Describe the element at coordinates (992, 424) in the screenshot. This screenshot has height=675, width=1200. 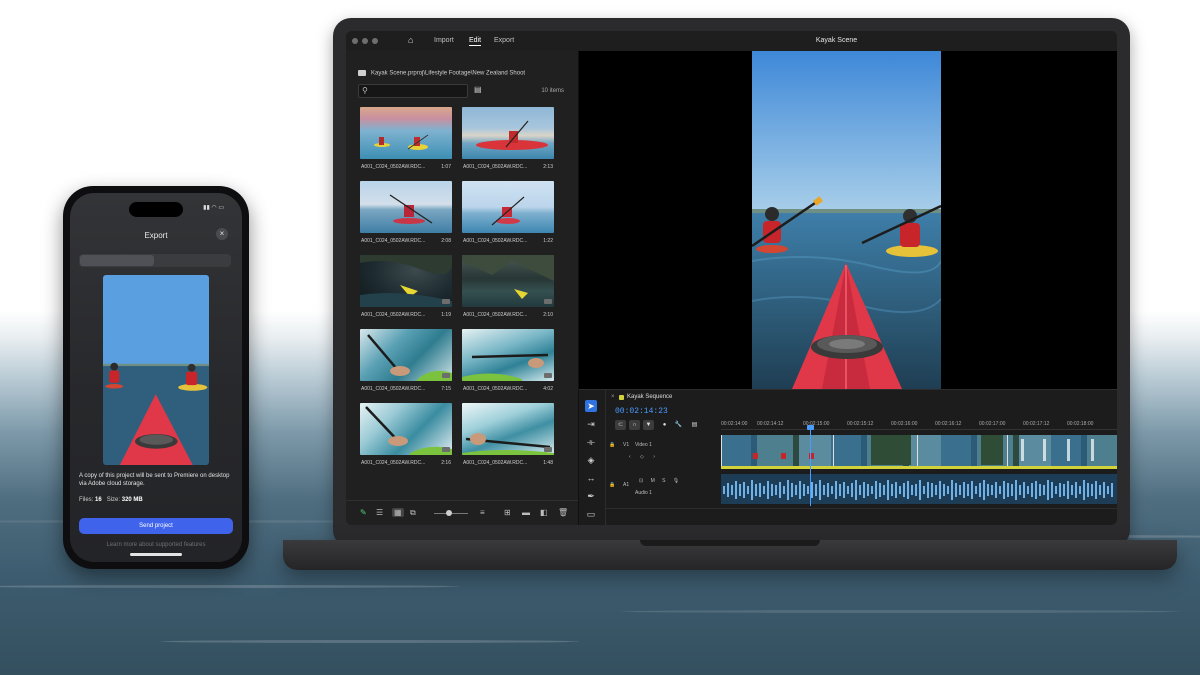
I see `ruler-tick: 00:02:17:00` at that location.